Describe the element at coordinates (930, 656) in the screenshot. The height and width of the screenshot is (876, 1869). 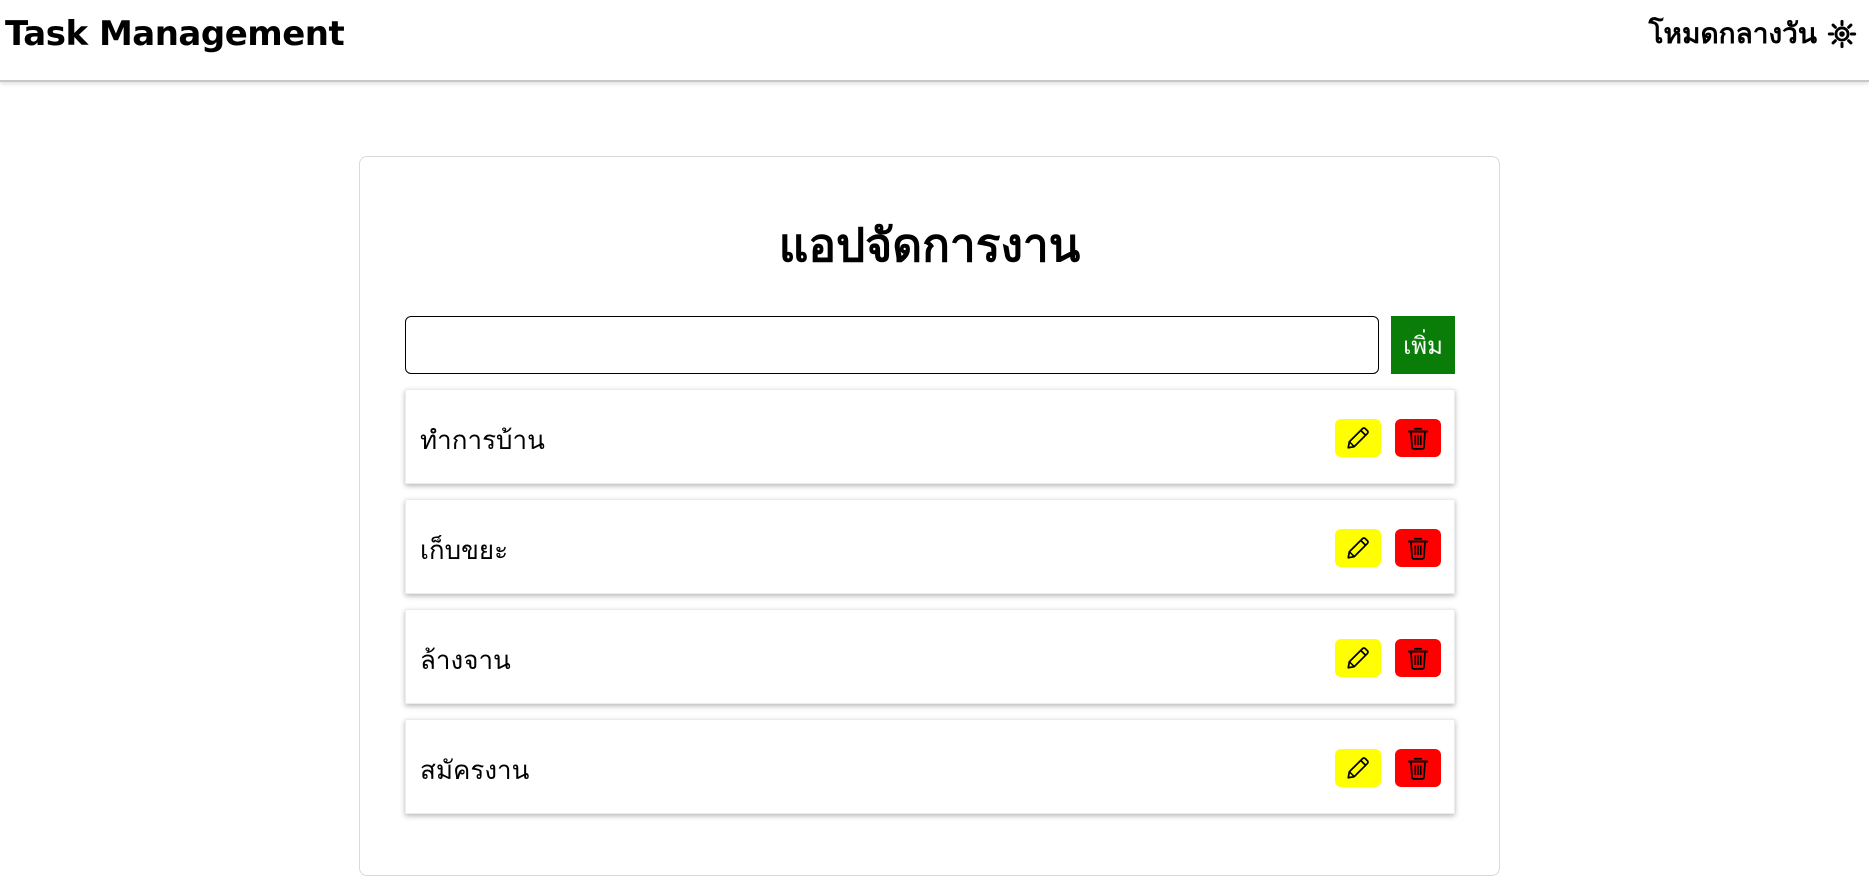
I see `task-item: ล้างจาน` at that location.